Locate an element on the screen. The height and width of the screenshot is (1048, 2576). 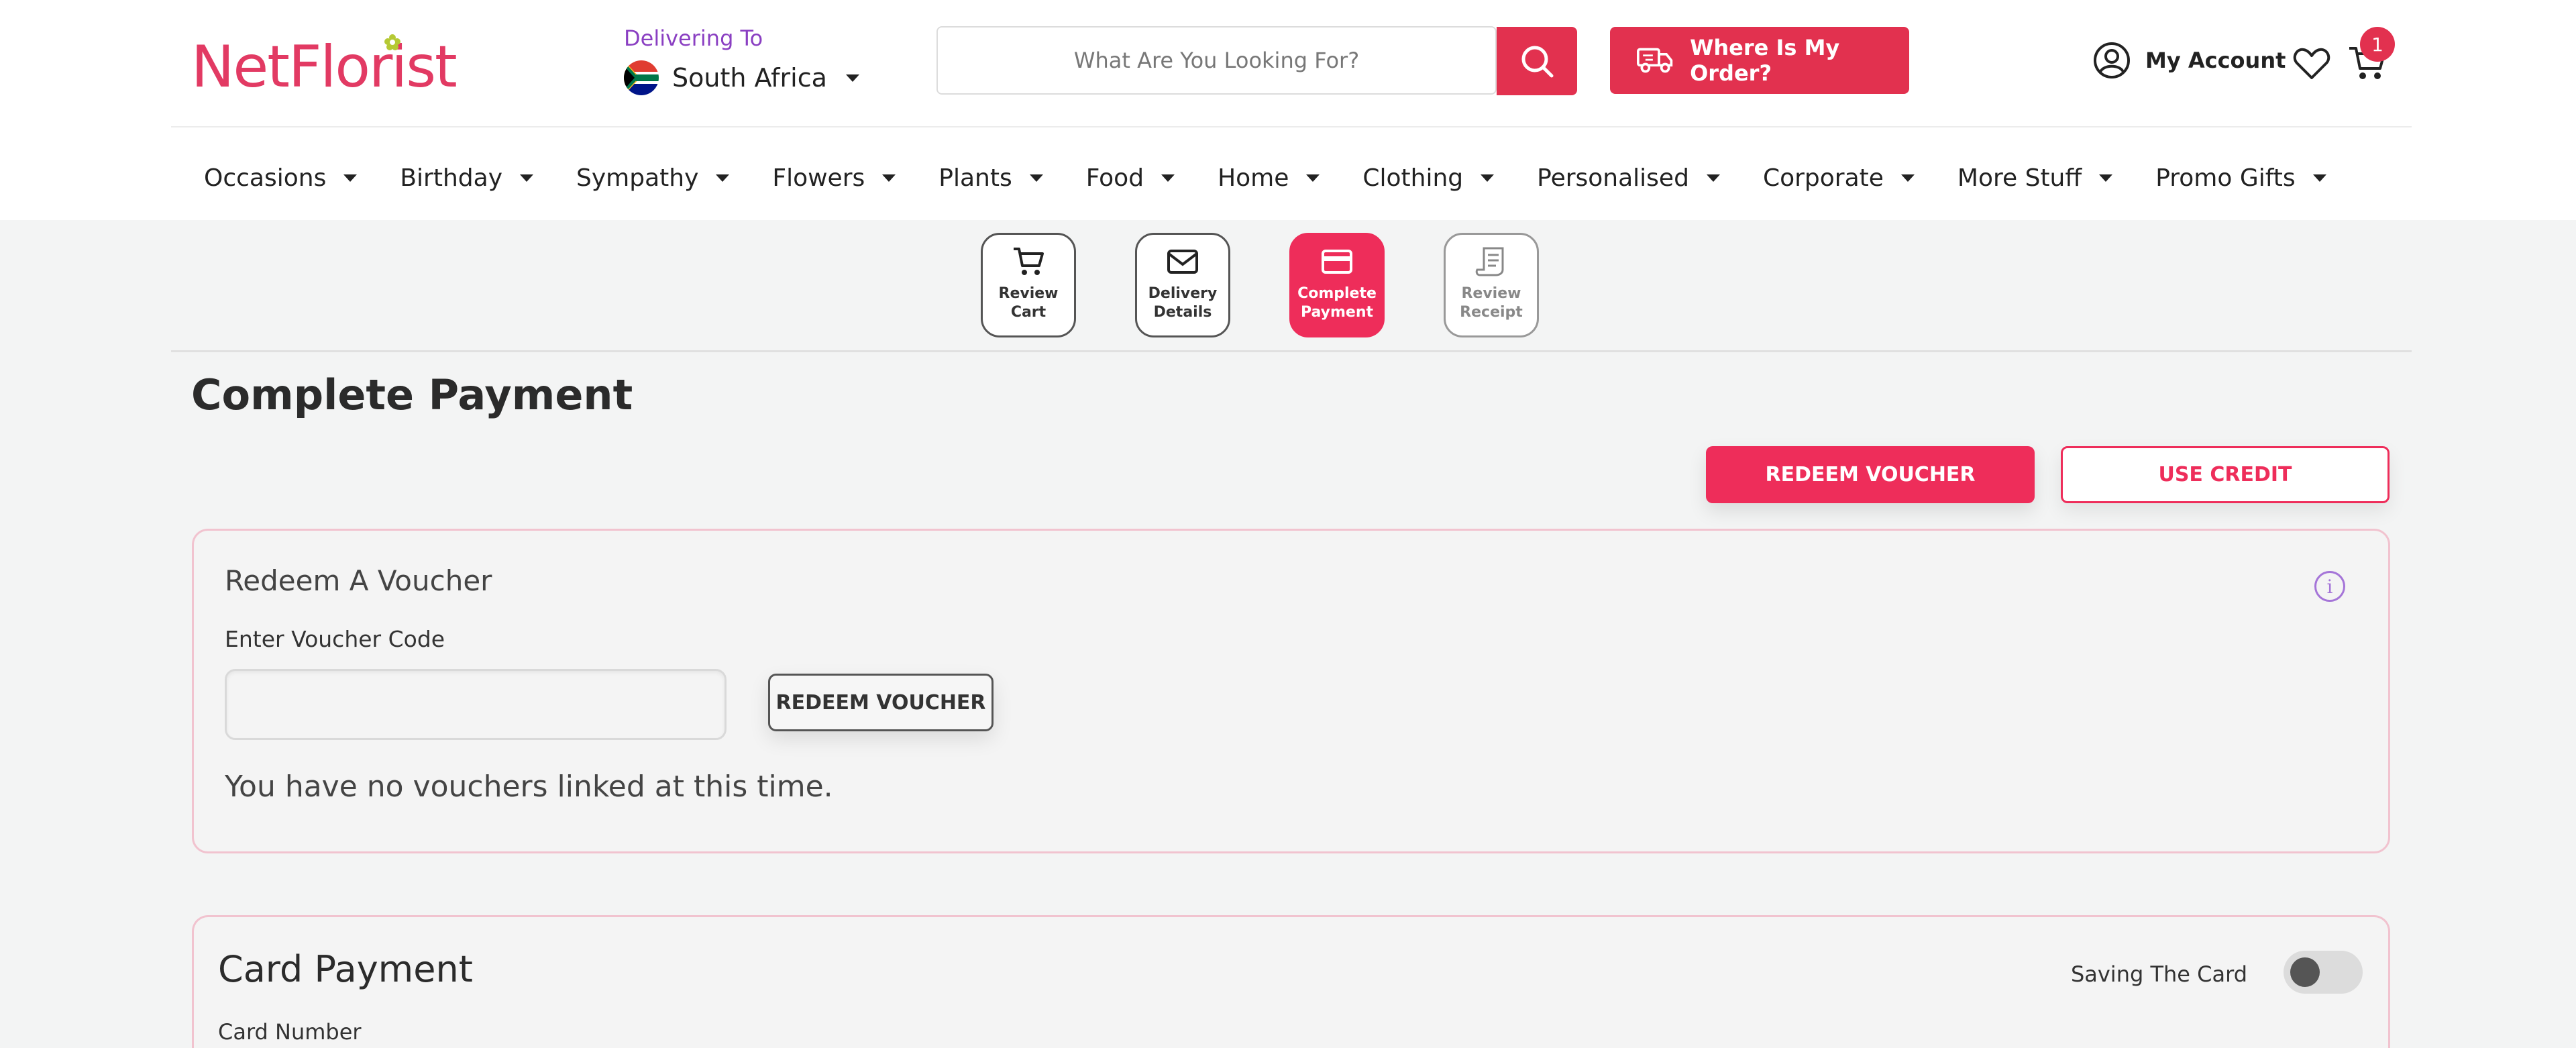
search-button is located at coordinates (1537, 61).